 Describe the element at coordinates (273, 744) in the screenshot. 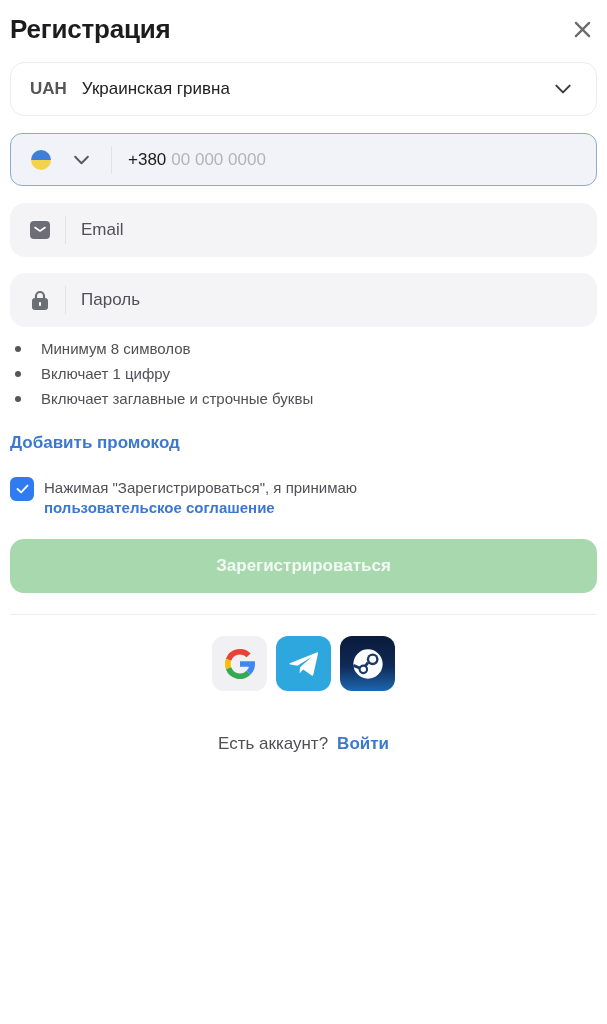

I see `footer-text: Есть аккаунт?` at that location.